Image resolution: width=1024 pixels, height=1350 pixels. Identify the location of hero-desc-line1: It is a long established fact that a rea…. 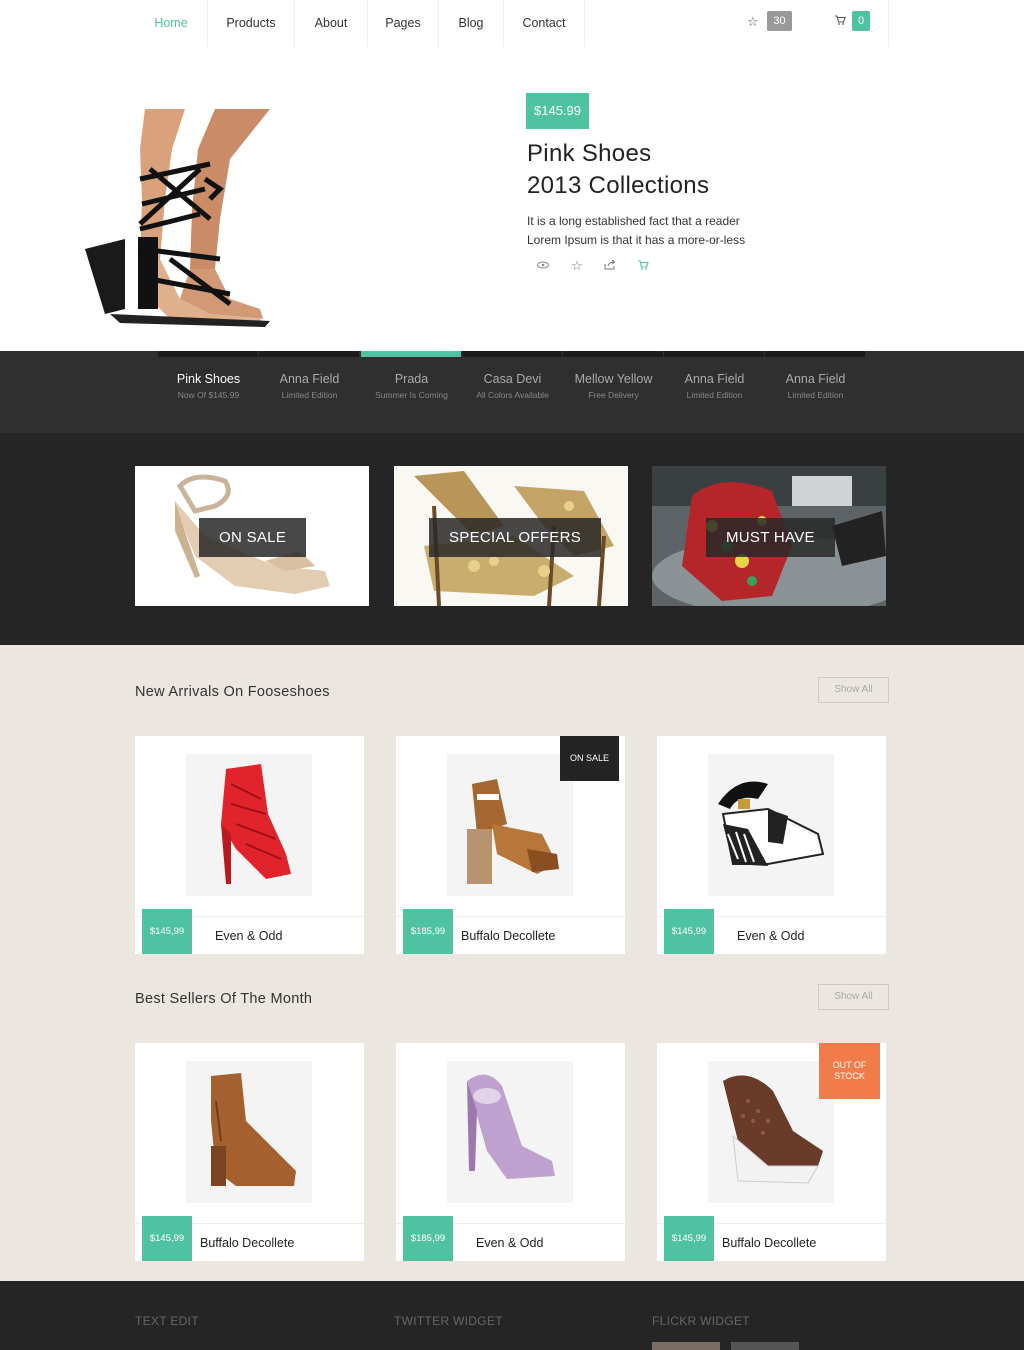
(633, 221).